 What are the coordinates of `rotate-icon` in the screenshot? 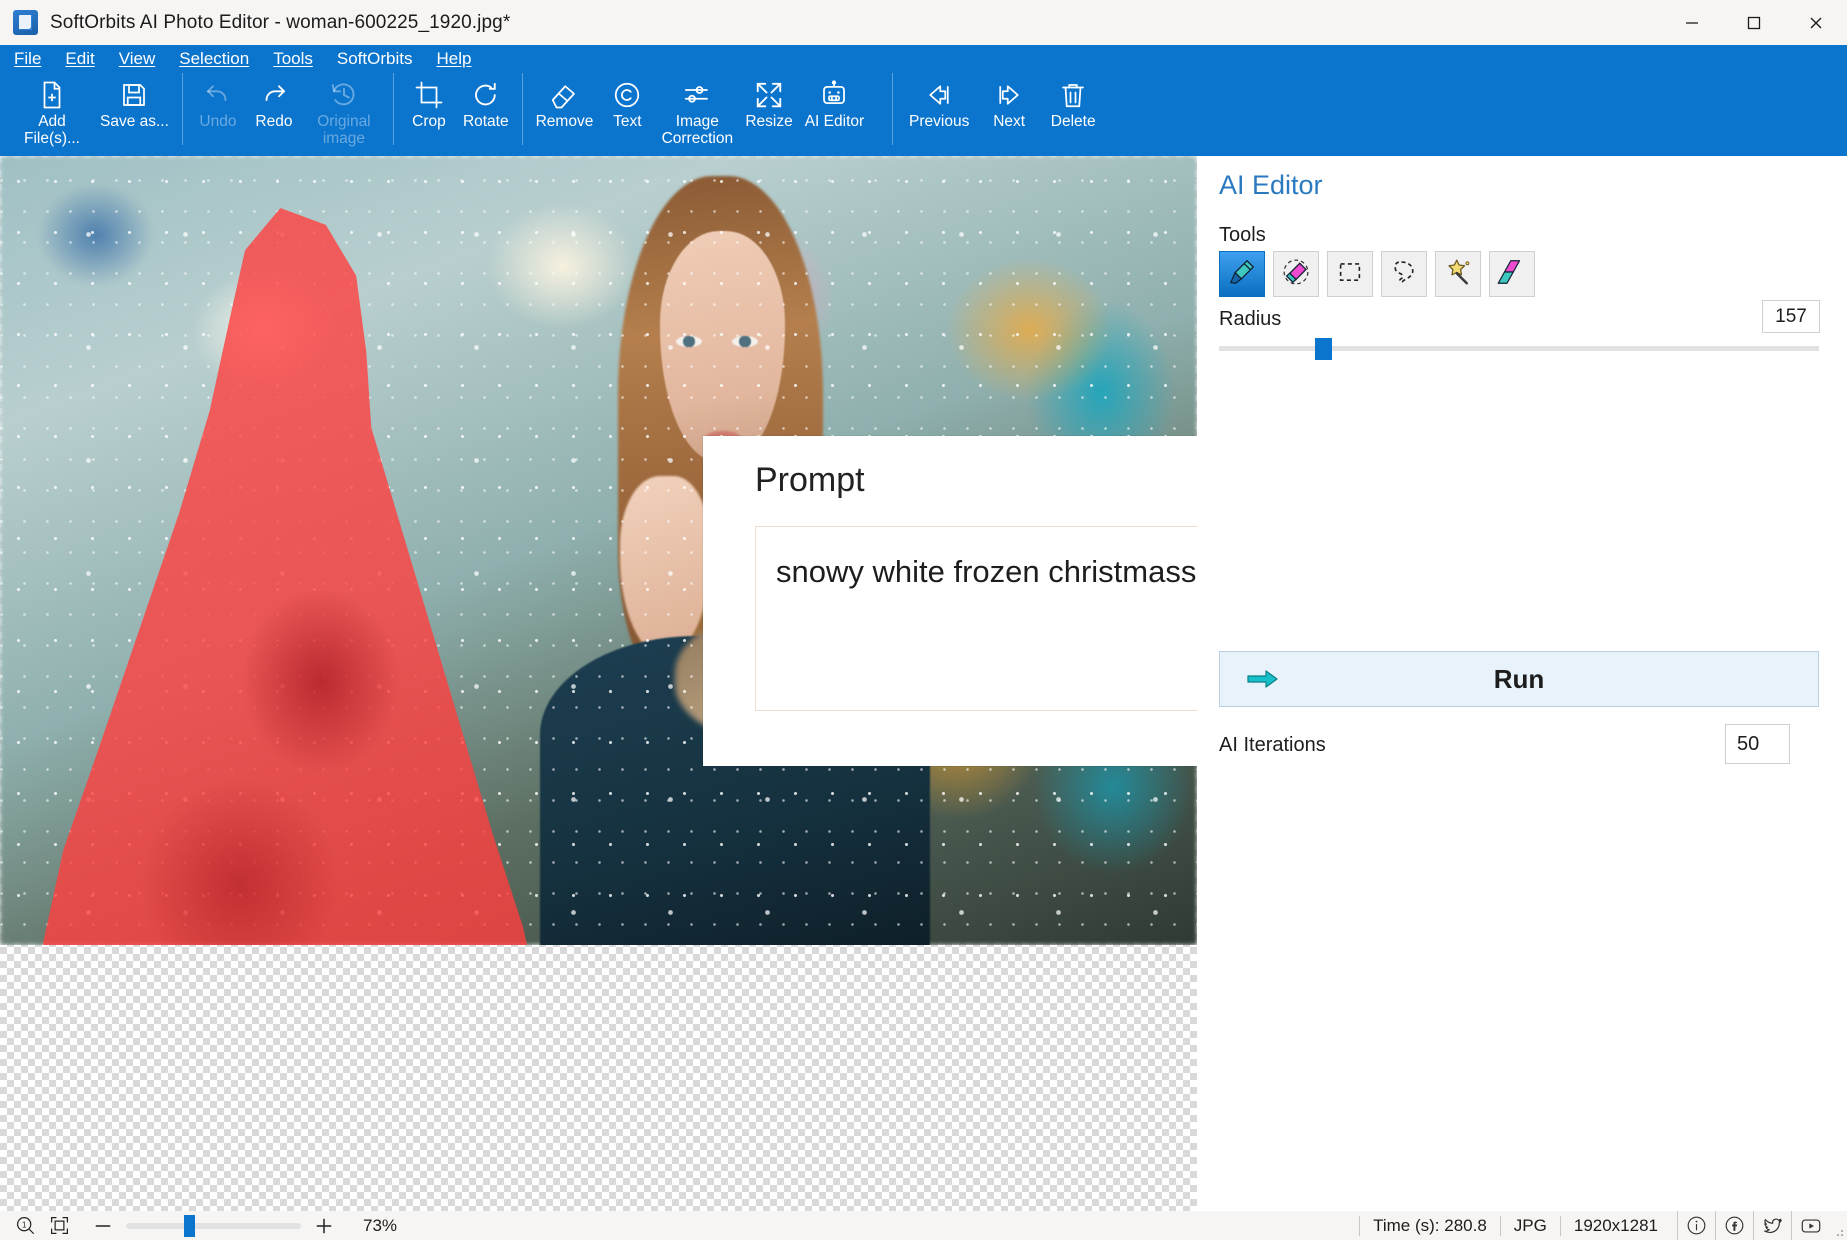 It's located at (486, 95).